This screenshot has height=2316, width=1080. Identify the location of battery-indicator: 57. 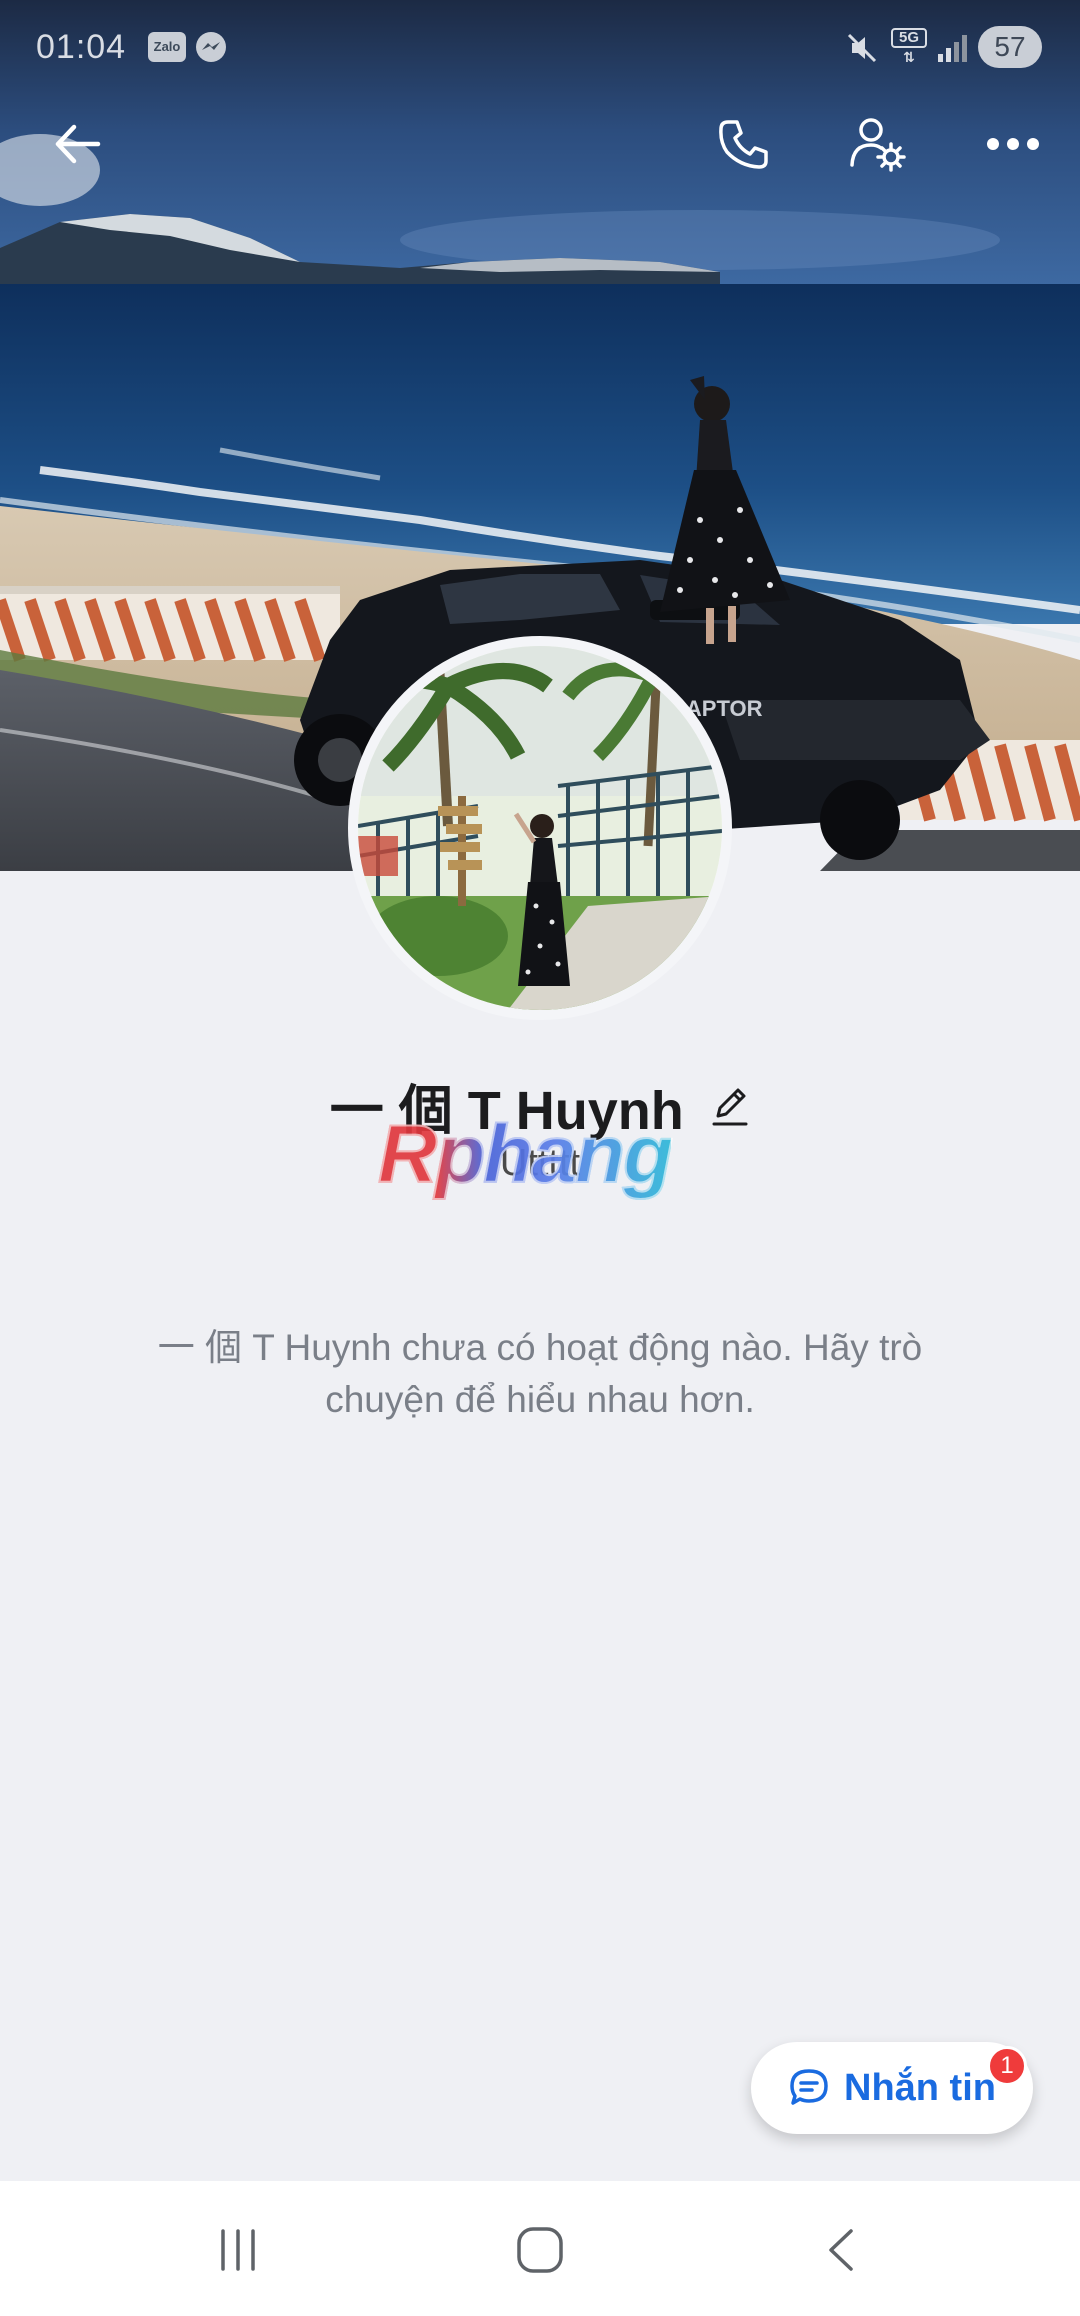
(1010, 47).